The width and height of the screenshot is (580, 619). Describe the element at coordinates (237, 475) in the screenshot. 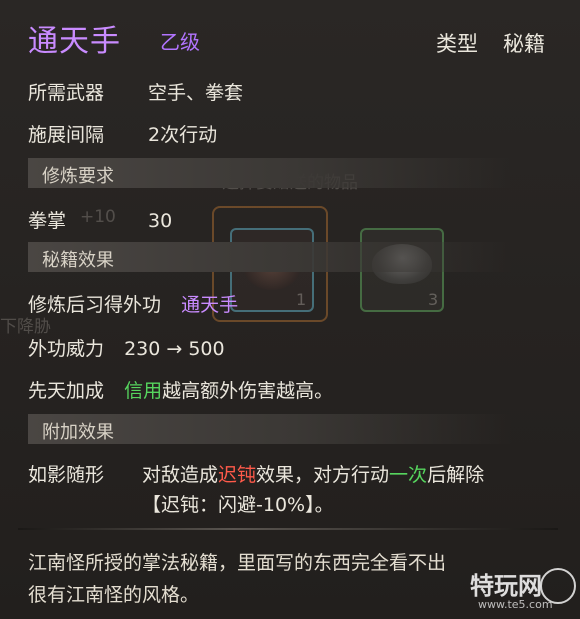

I see `extra-status: 迟钝` at that location.